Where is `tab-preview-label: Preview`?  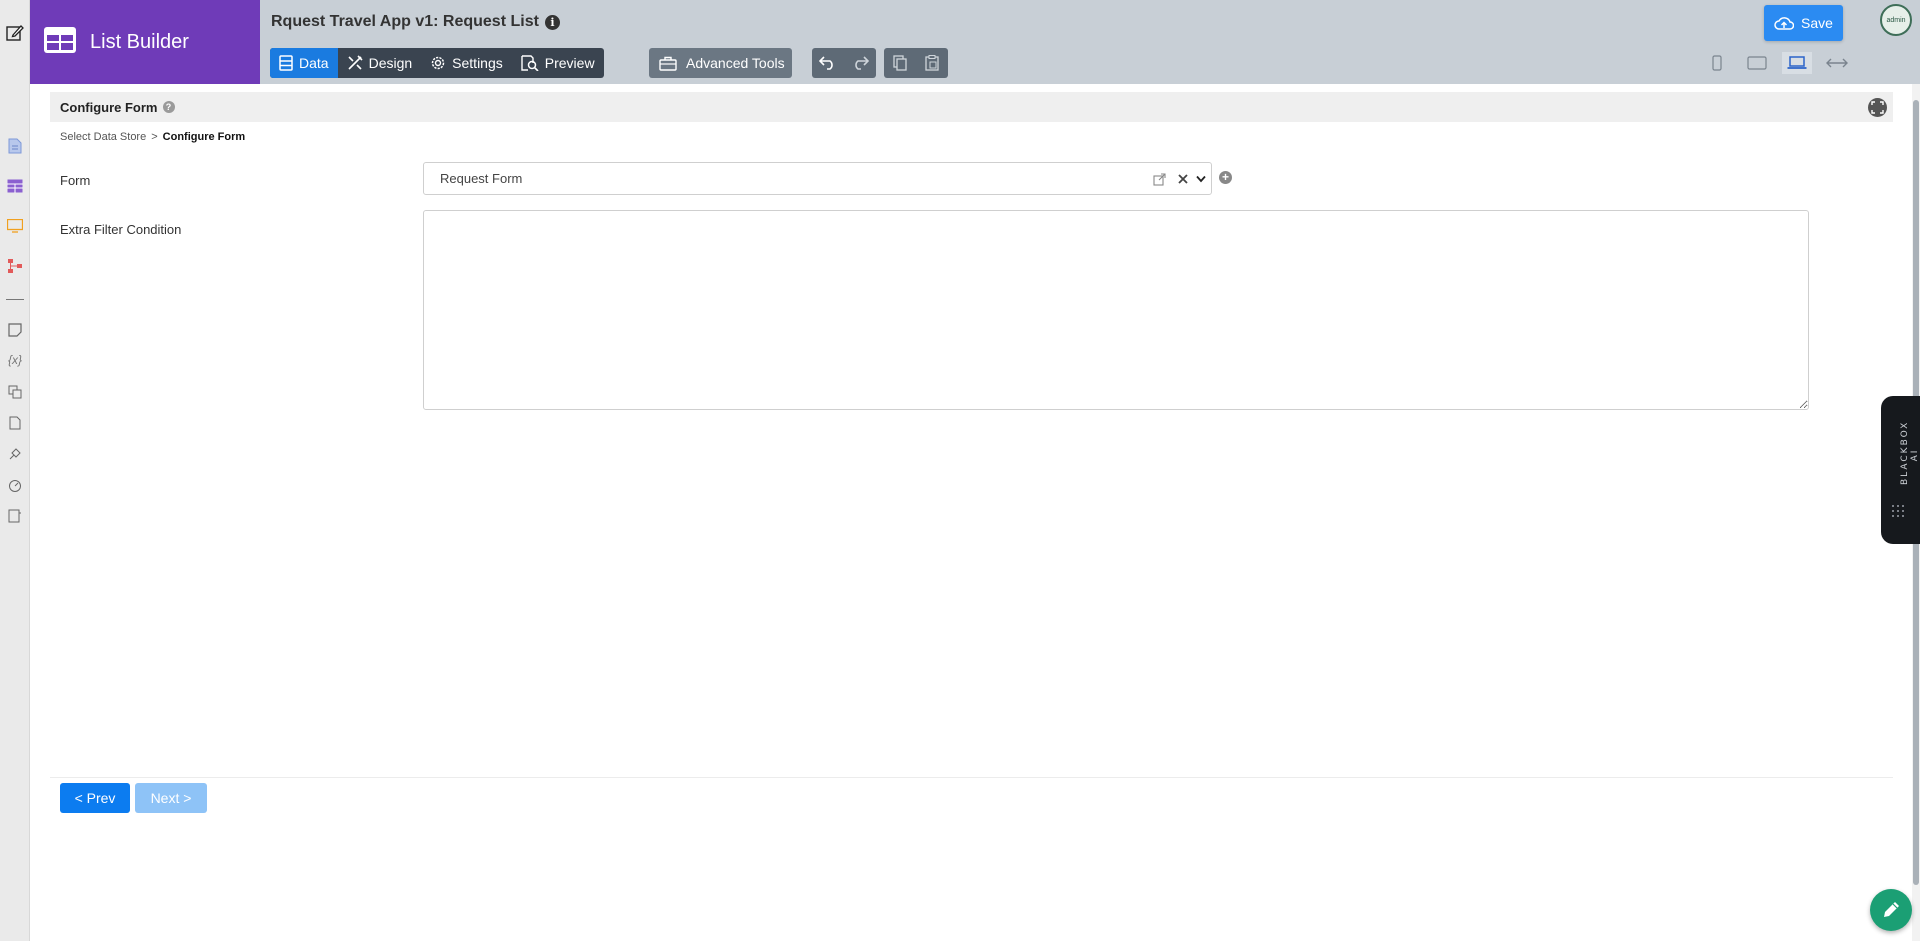 tab-preview-label: Preview is located at coordinates (569, 63).